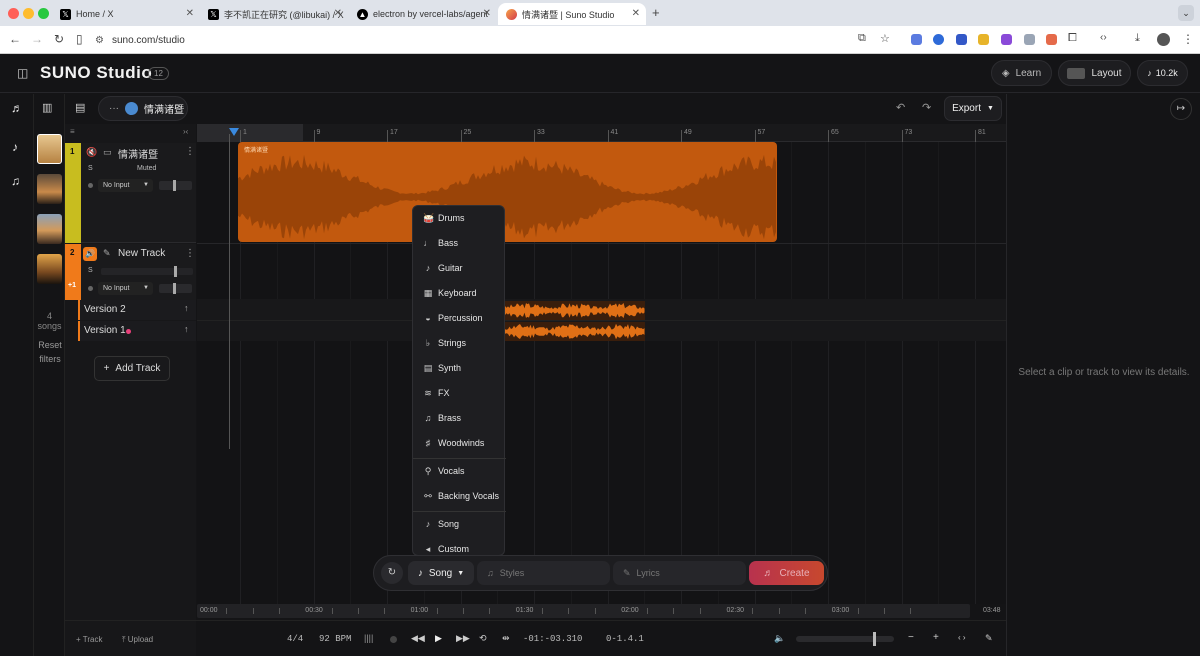 The height and width of the screenshot is (656, 1200). I want to click on credits-button: ♪ 10.2k, so click(1162, 73).